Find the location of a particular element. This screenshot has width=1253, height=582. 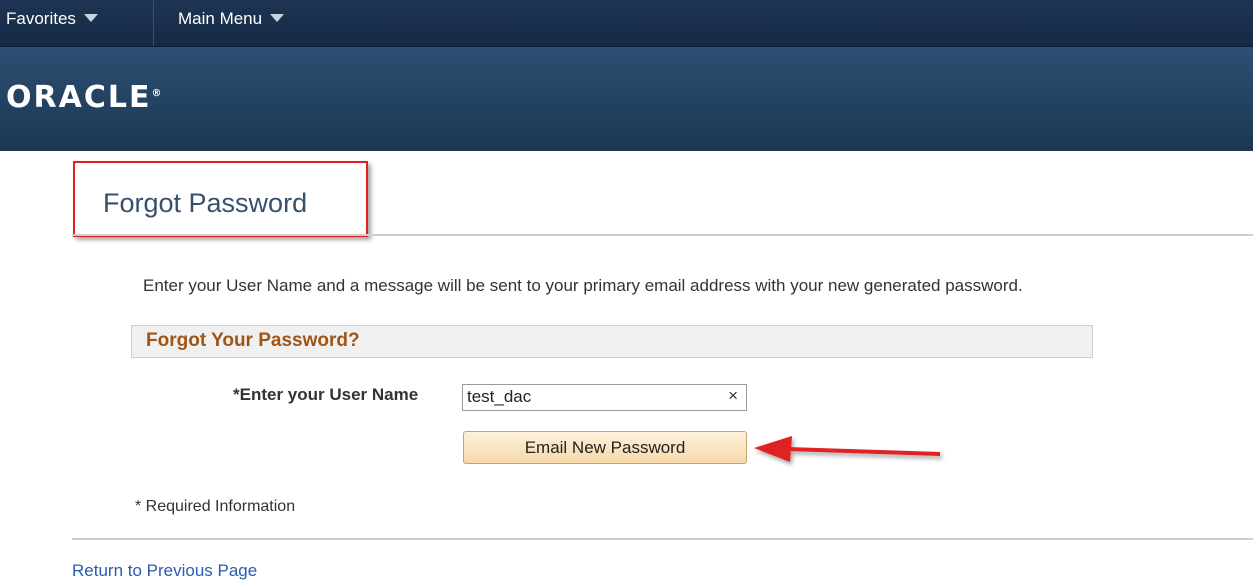

favorites-menu: Favorites is located at coordinates (52, 23).